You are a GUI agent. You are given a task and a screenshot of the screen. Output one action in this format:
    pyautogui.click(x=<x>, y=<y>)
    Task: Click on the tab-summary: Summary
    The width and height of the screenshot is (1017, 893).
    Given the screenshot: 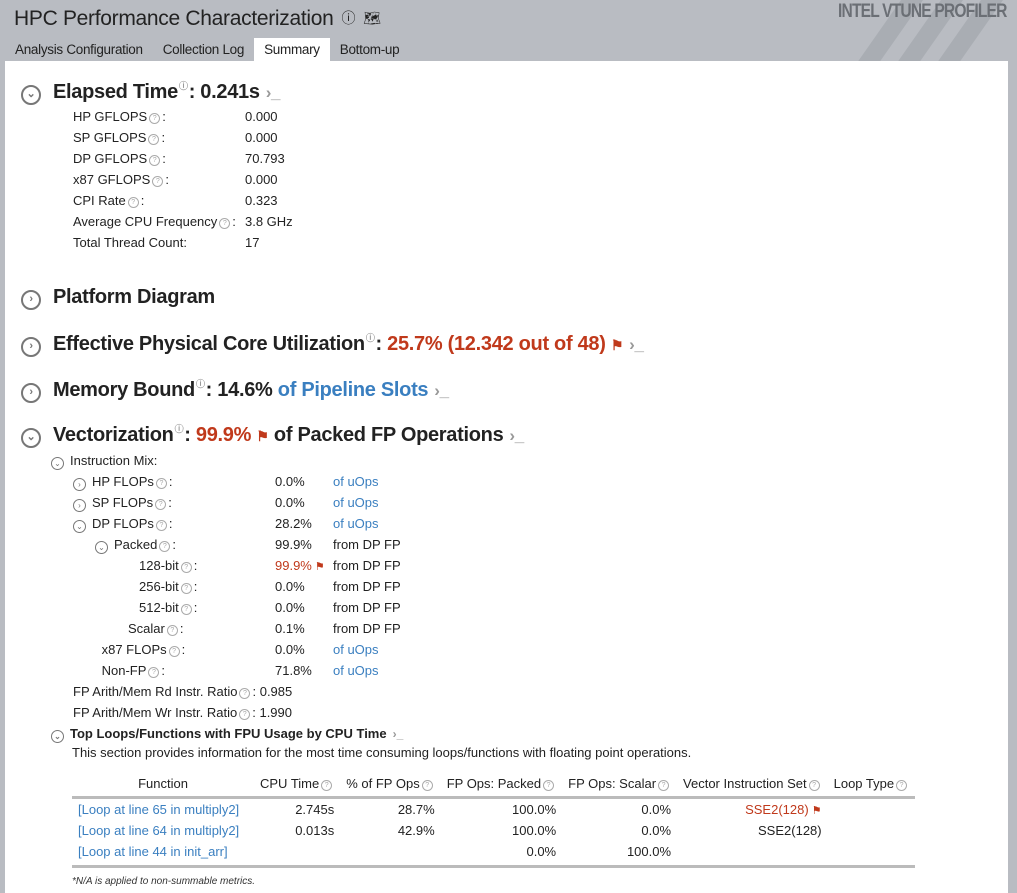 What is the action you would take?
    pyautogui.click(x=292, y=49)
    